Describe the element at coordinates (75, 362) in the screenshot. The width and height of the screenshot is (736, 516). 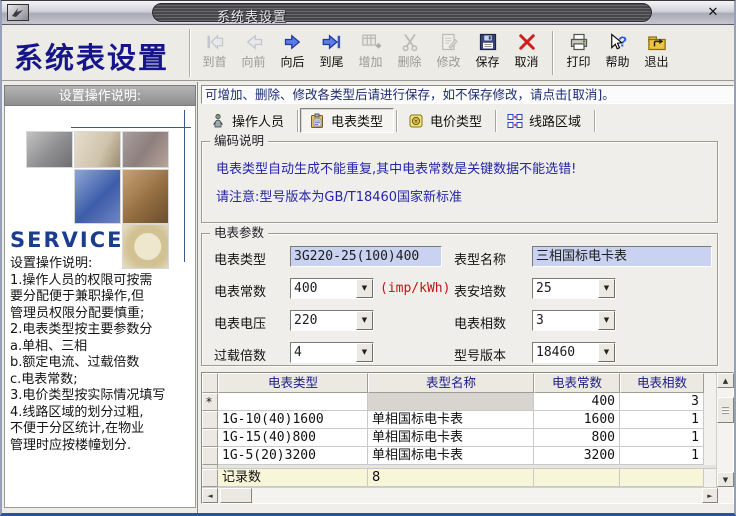
I see `instruction-line: b.额定电流、过载倍数` at that location.